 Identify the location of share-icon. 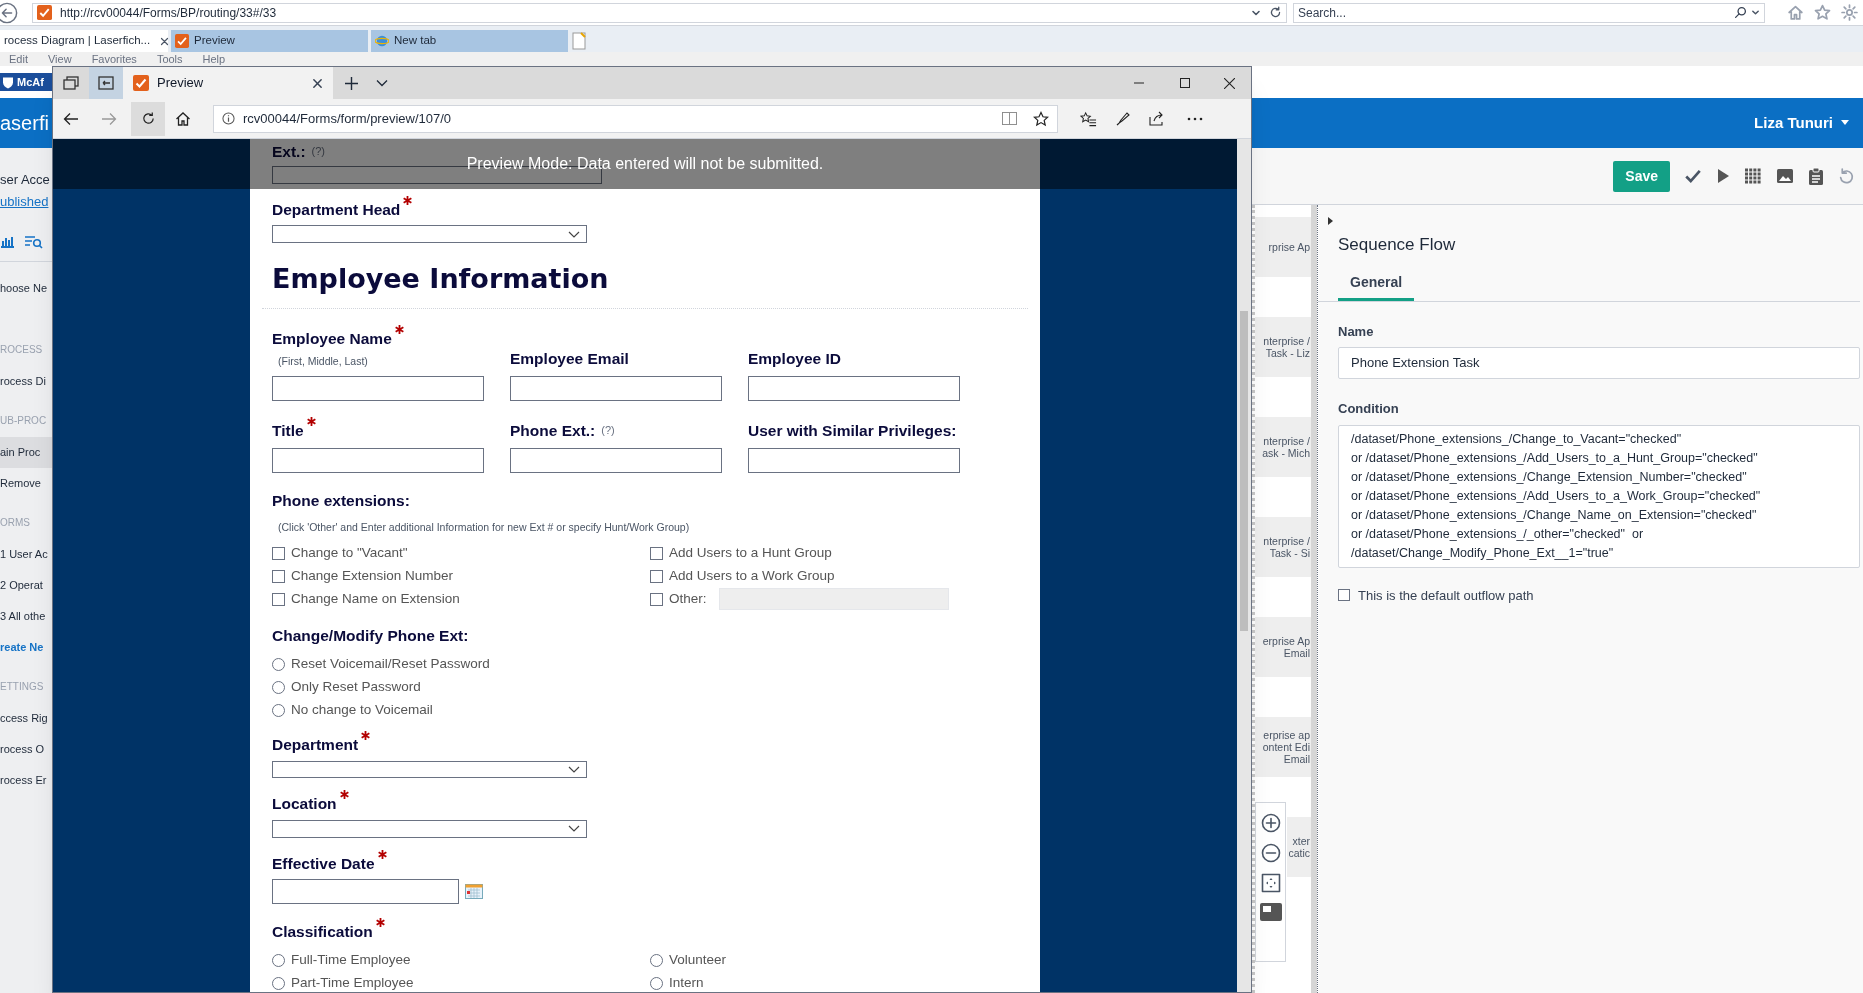
(1157, 118).